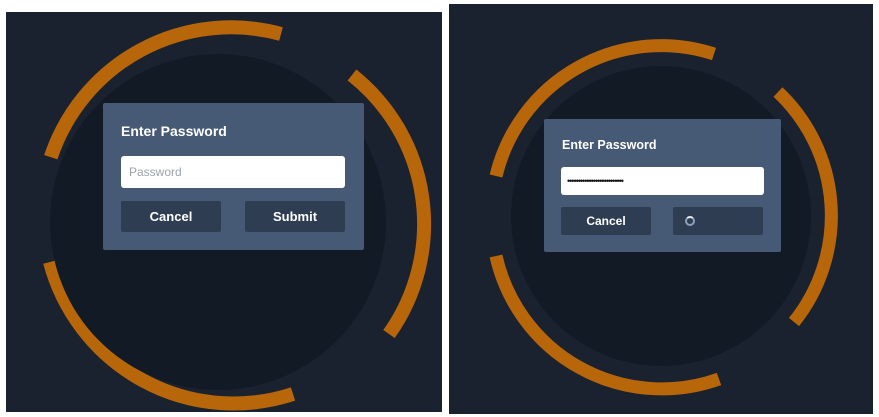  Describe the element at coordinates (295, 216) in the screenshot. I see `submit-button: Submit` at that location.